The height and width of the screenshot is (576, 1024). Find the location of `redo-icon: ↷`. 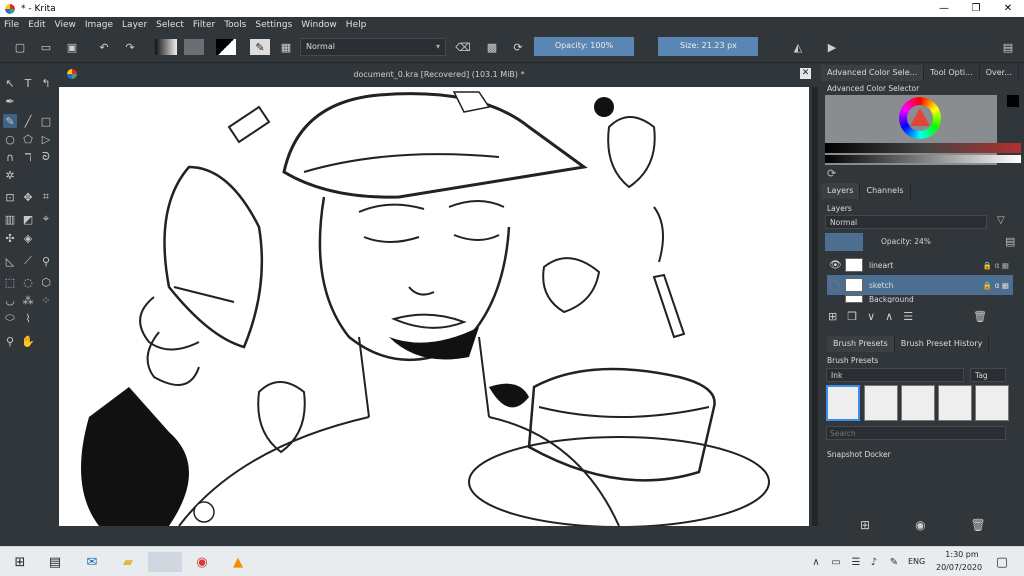

redo-icon: ↷ is located at coordinates (130, 47).